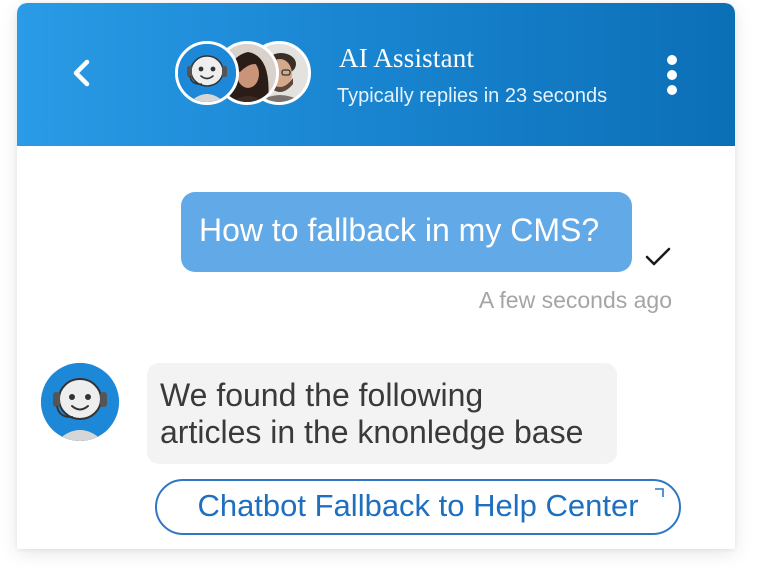 This screenshot has height=584, width=768. I want to click on bot-avatar, so click(80, 402).